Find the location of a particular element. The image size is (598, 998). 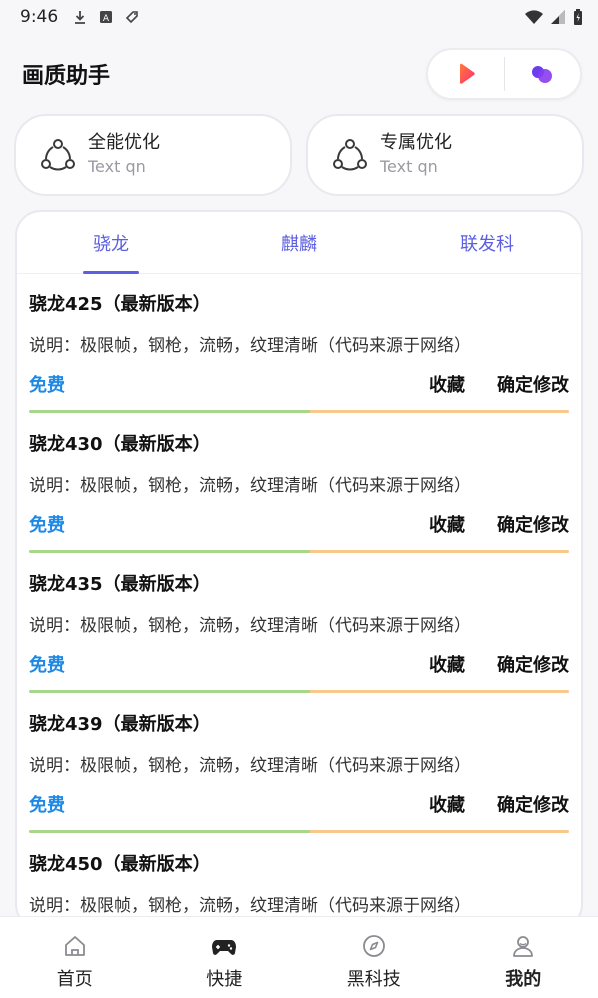

tab-mediatek: 联发科 is located at coordinates (487, 242).